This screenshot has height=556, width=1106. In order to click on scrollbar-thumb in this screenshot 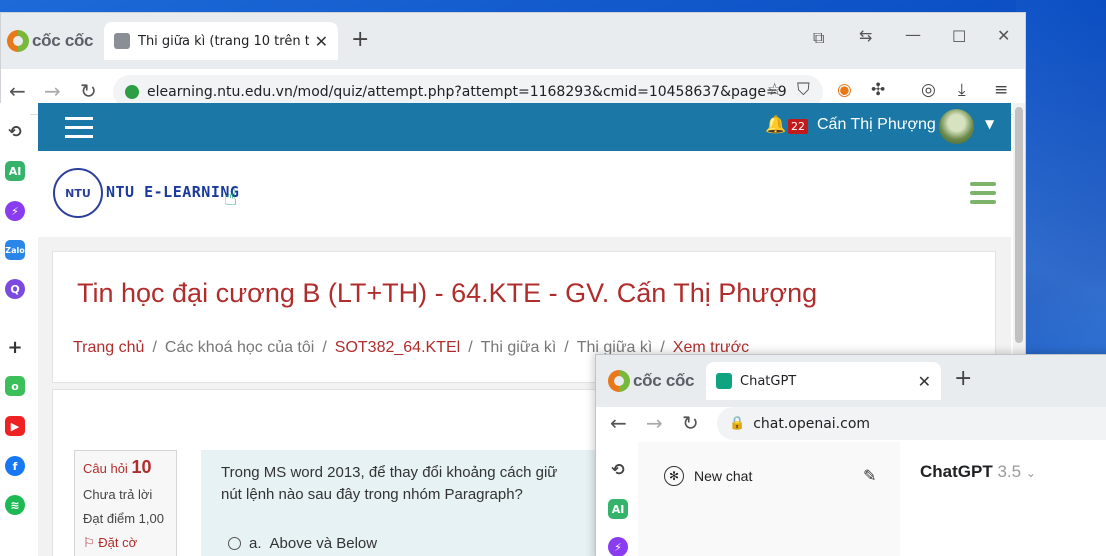, I will do `click(1019, 225)`.